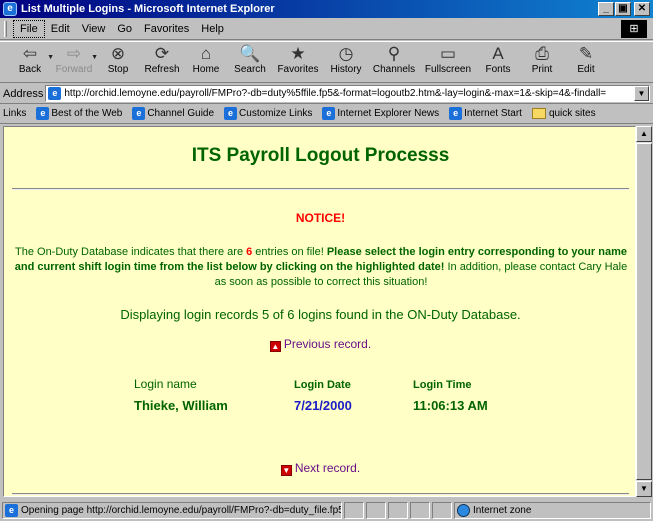 The image size is (653, 521). Describe the element at coordinates (118, 53) in the screenshot. I see `stop-icon: ⊗` at that location.